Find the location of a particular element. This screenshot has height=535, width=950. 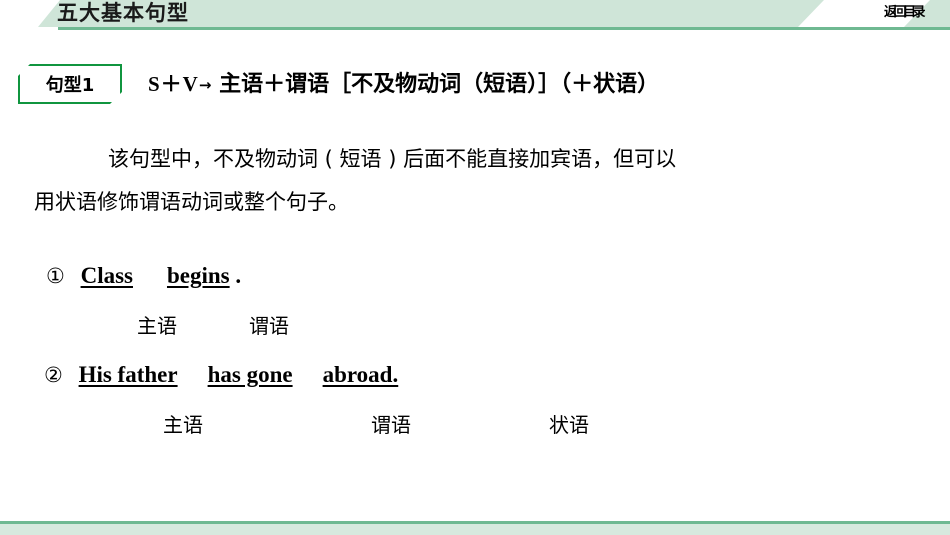

pattern-formula-sv: S＋V is located at coordinates (173, 84).